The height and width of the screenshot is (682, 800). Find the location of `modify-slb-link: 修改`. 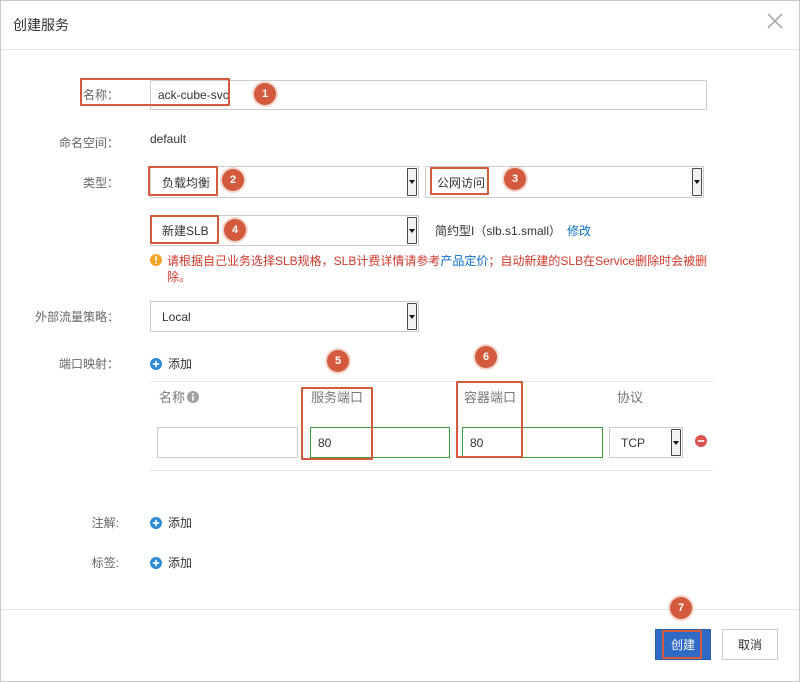

modify-slb-link: 修改 is located at coordinates (579, 231).